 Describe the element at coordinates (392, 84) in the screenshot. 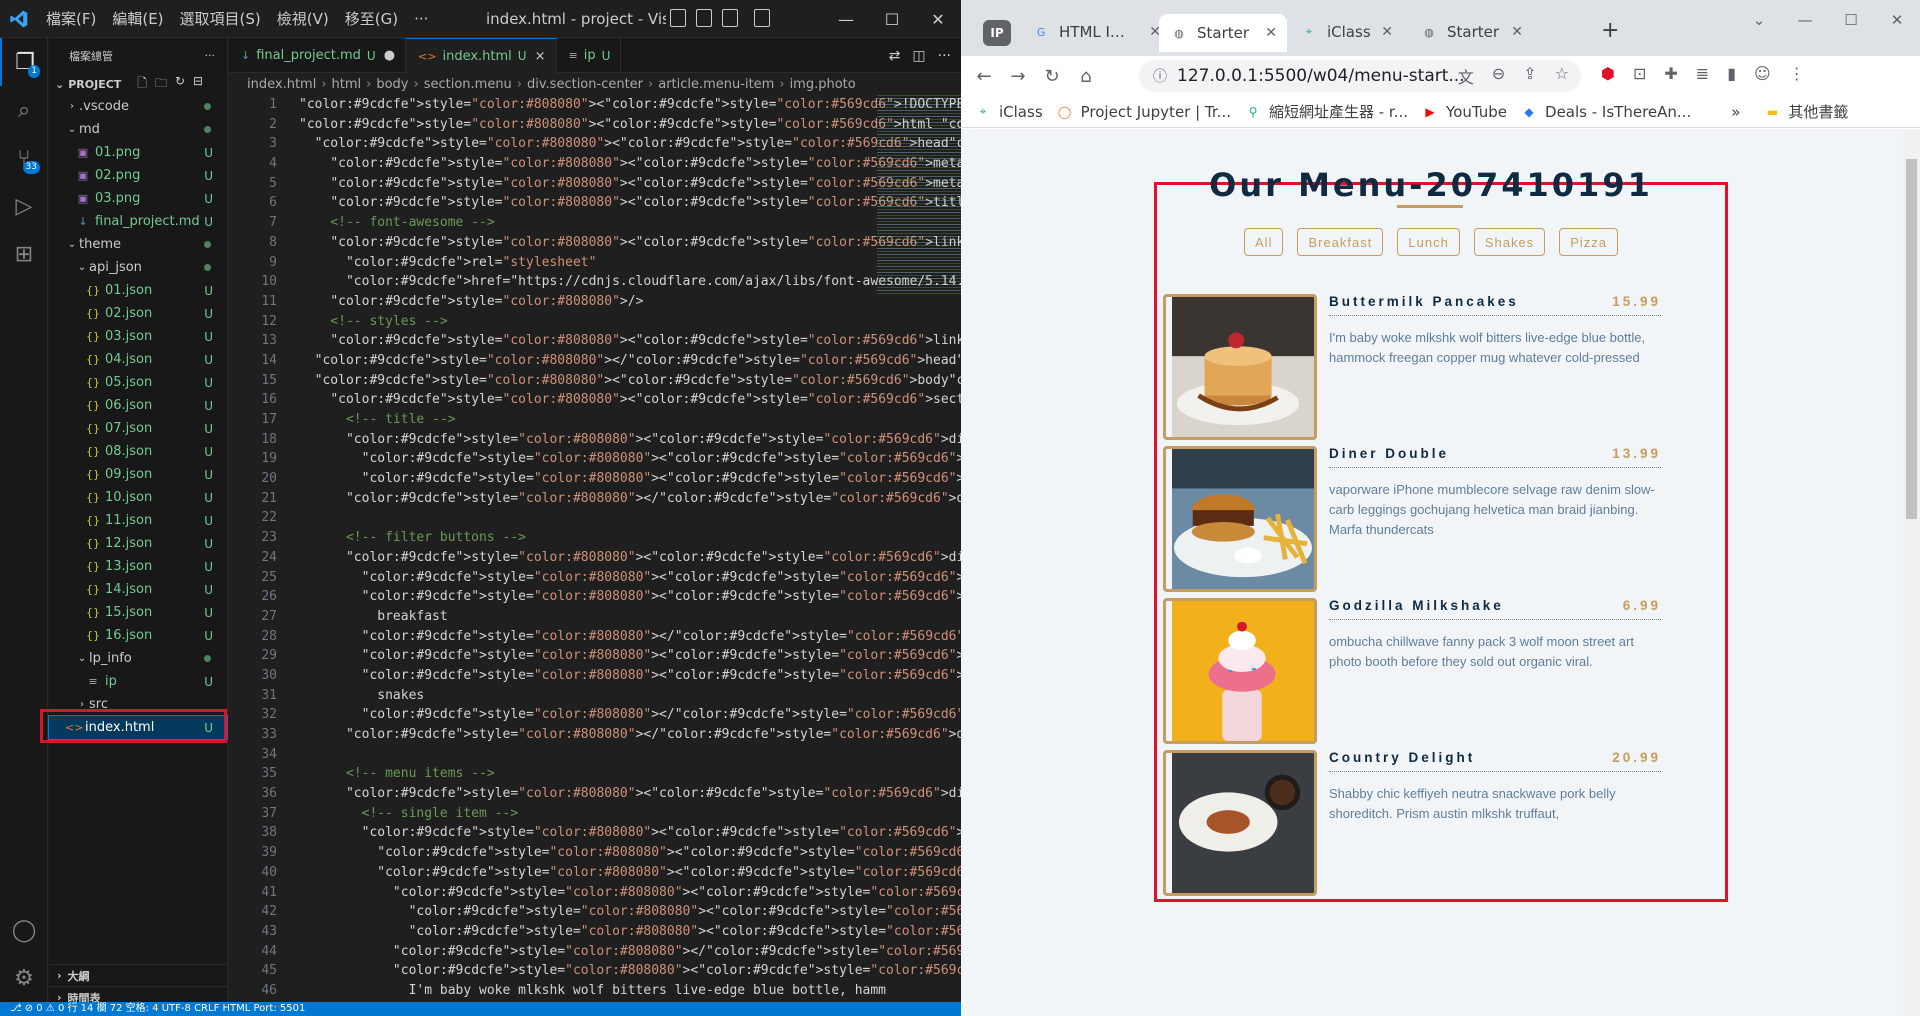

I see `breadcrumb-item: body` at that location.